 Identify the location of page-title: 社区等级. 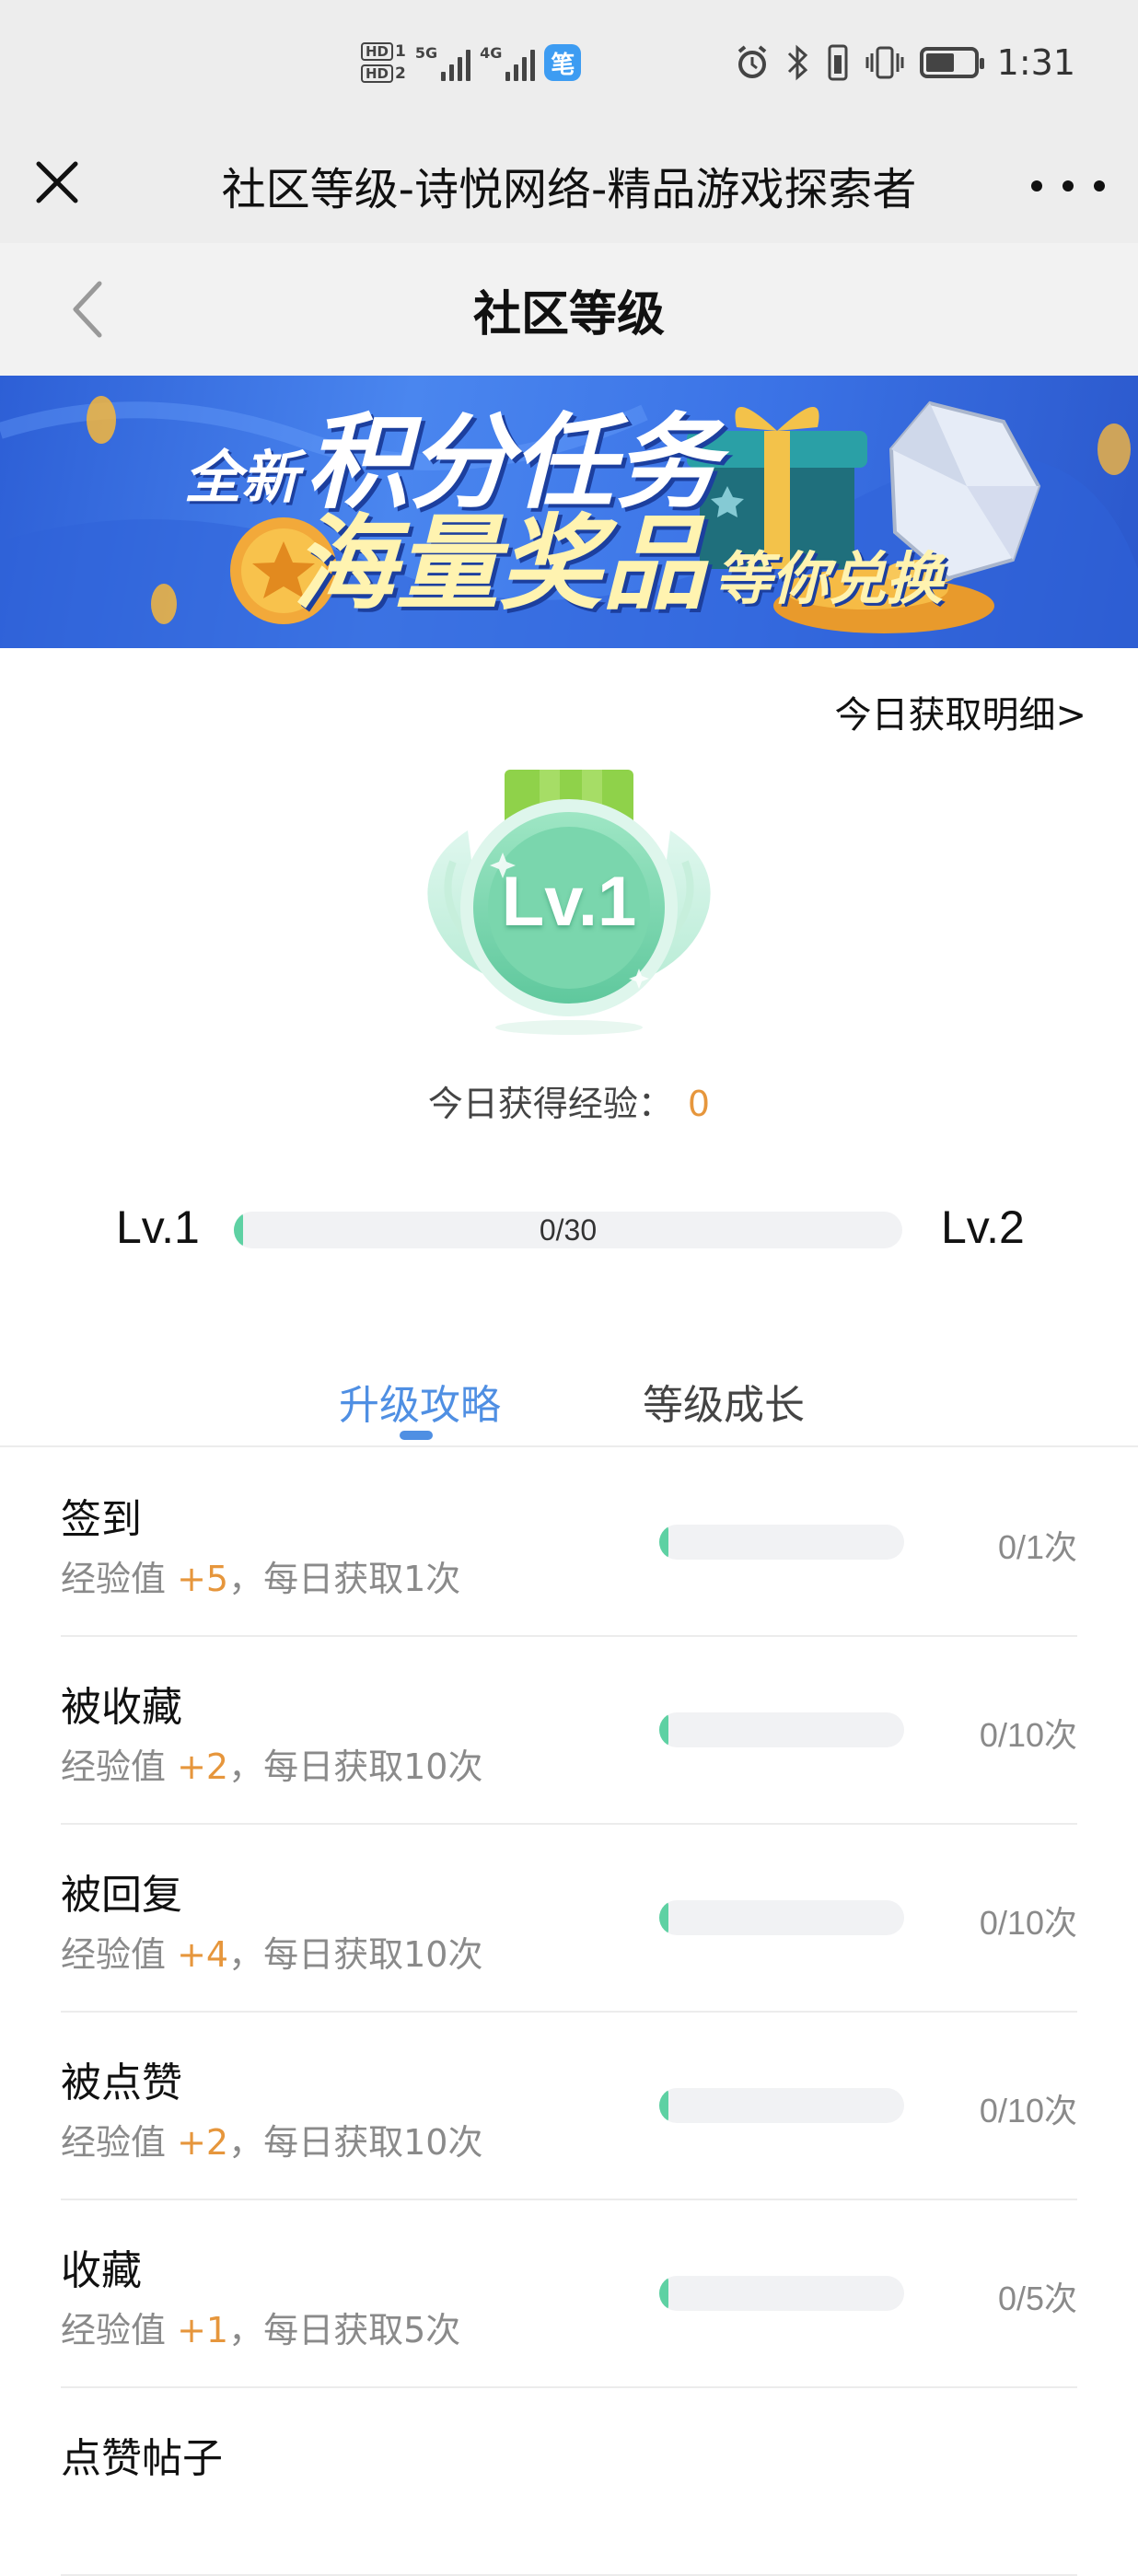
(568, 314).